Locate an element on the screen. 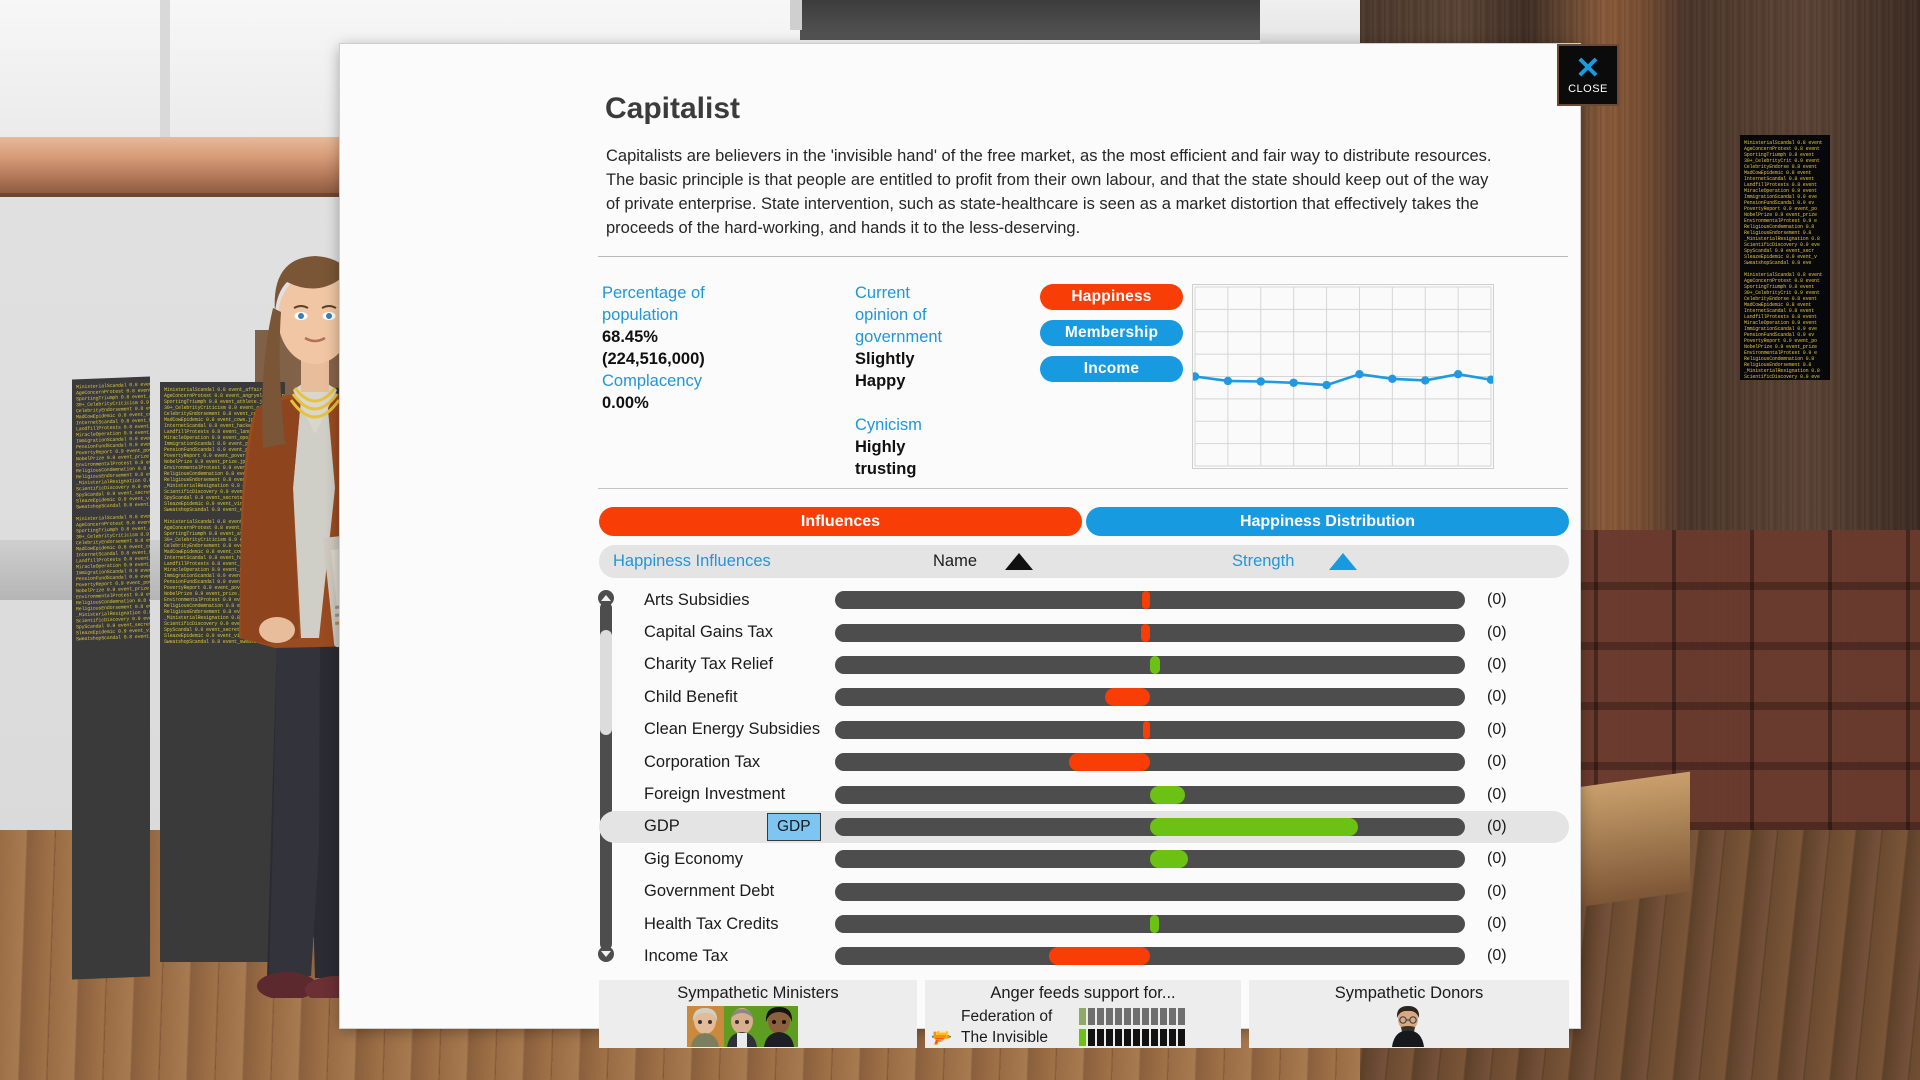 The width and height of the screenshot is (1920, 1080). tab-label: Happiness Distribution is located at coordinates (1327, 521).